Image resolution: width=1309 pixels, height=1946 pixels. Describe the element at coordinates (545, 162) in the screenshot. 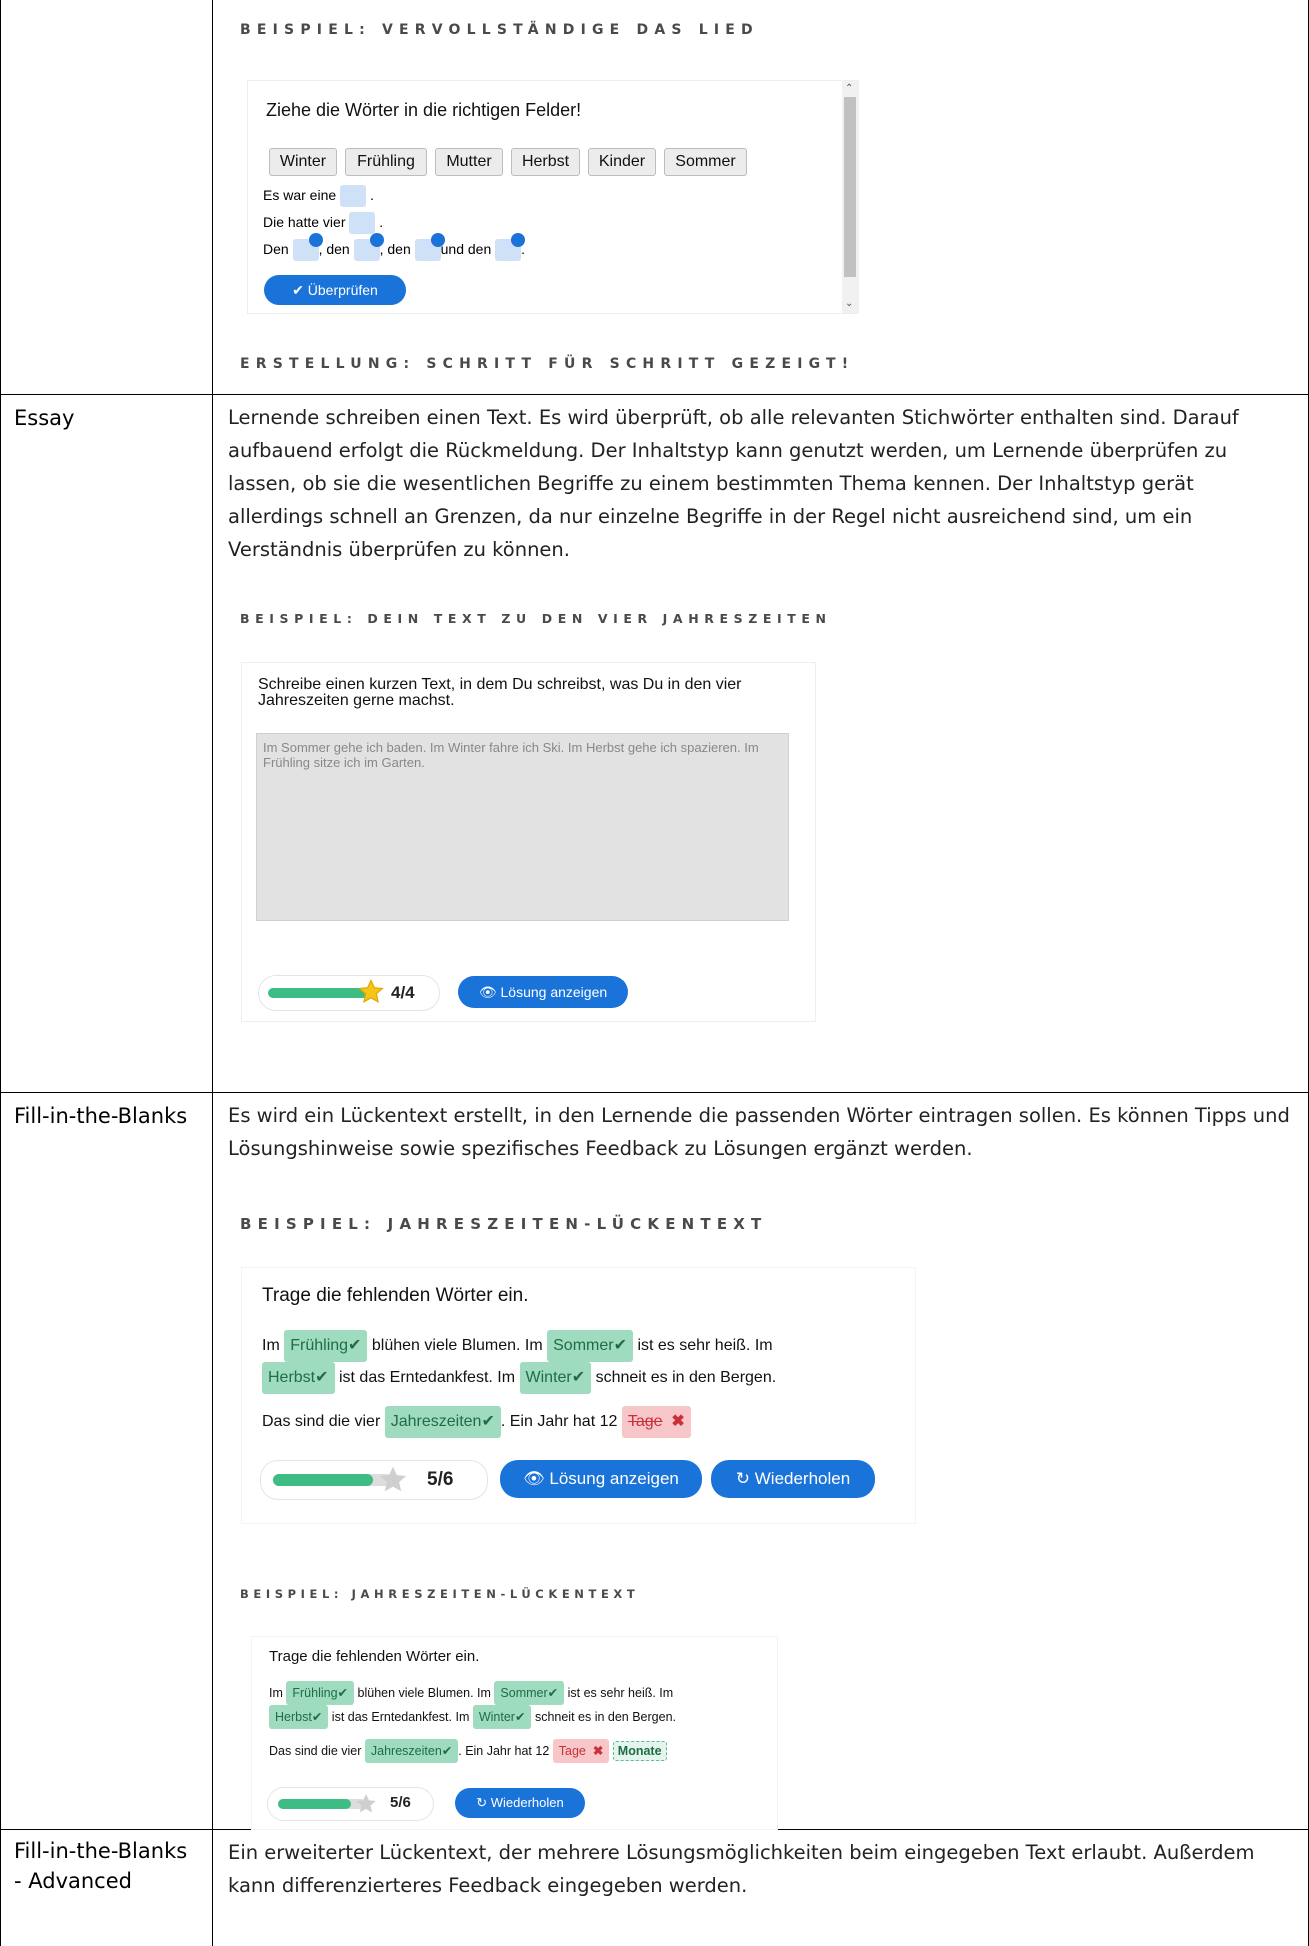

I see `word-chip: Herbst` at that location.